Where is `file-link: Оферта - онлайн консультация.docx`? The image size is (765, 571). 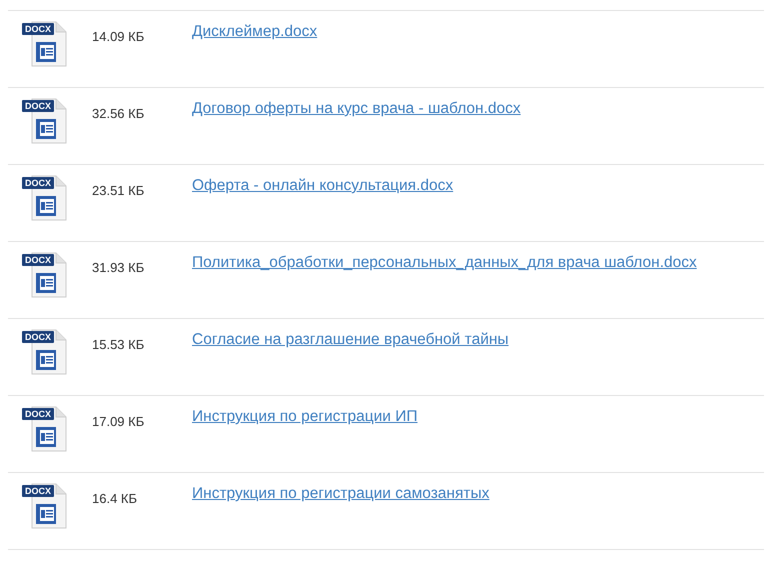 file-link: Оферта - онлайн консультация.docx is located at coordinates (323, 186).